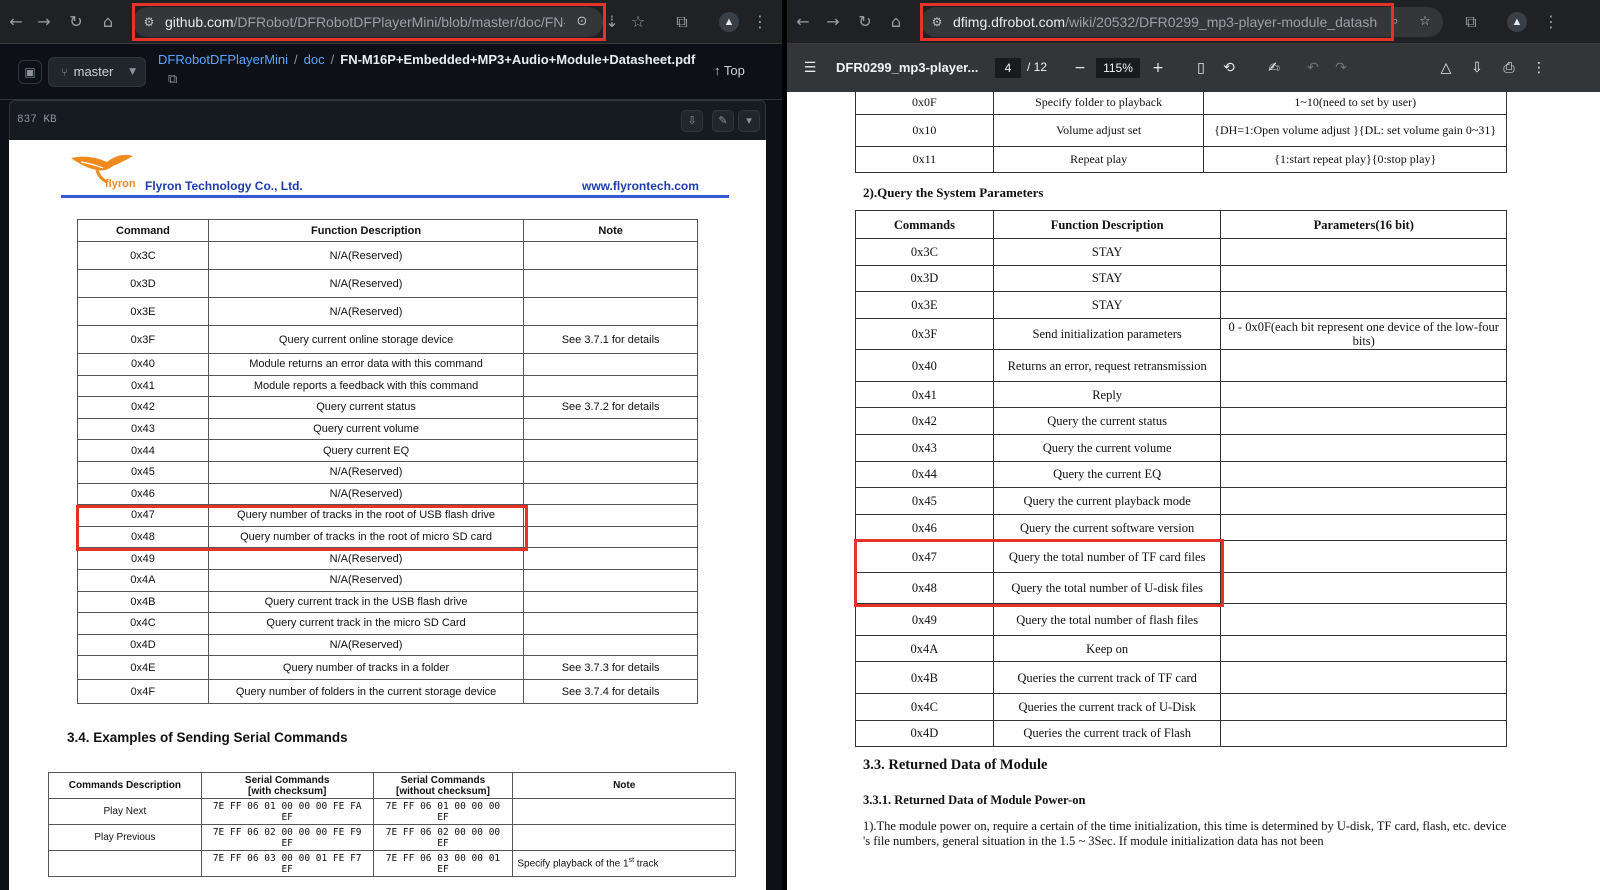 The height and width of the screenshot is (890, 1600). I want to click on print-icon: ⎙, so click(1509, 68).